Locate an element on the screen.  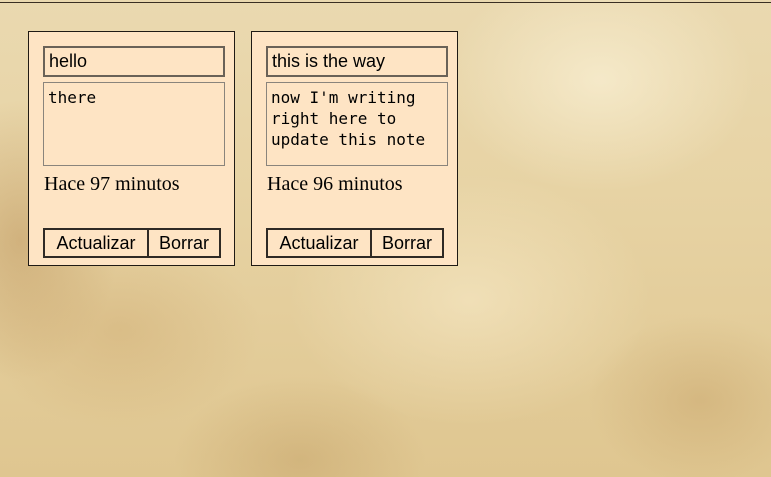
note-card: there Hace 97 minutos Actualizar Borrar is located at coordinates (131, 148).